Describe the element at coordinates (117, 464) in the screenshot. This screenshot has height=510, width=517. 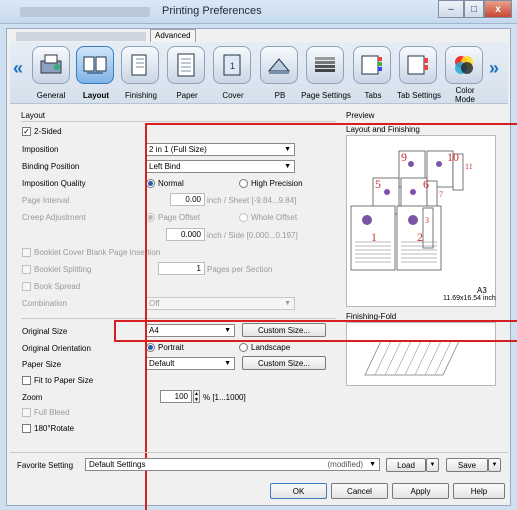
I see `favorite-setting-value: Default Settings` at that location.